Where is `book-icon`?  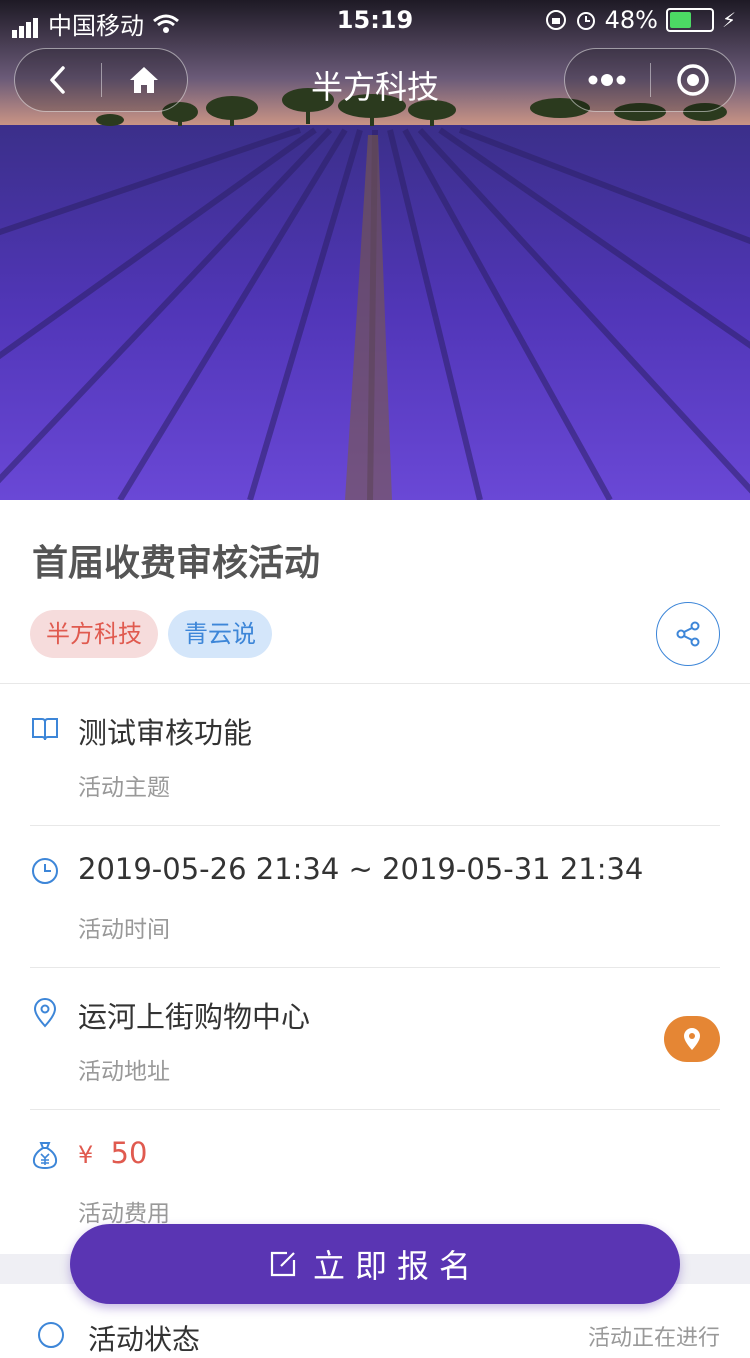 book-icon is located at coordinates (45, 729).